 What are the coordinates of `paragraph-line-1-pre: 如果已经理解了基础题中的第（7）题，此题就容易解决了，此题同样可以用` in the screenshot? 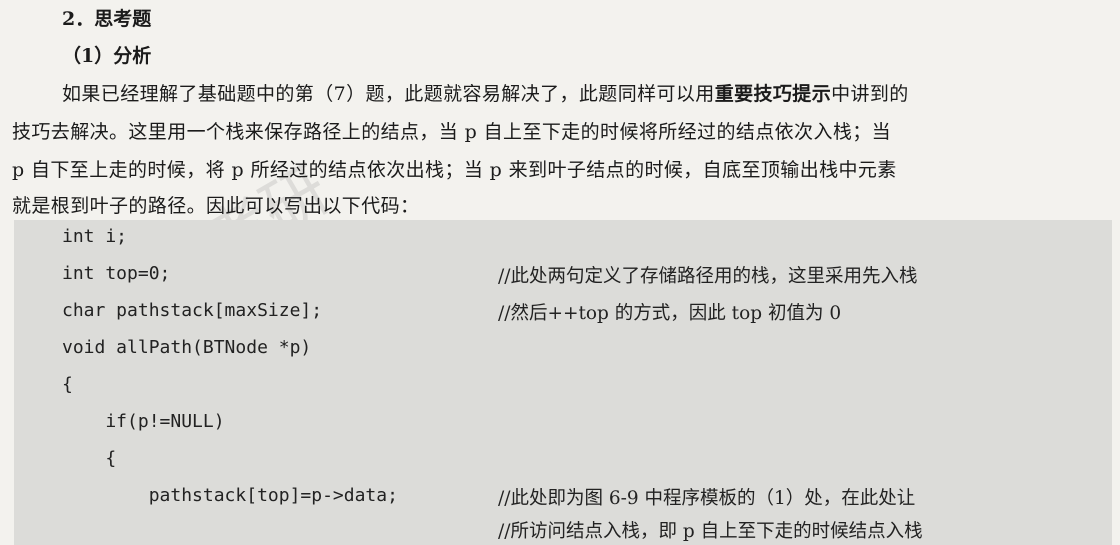 It's located at (388, 94).